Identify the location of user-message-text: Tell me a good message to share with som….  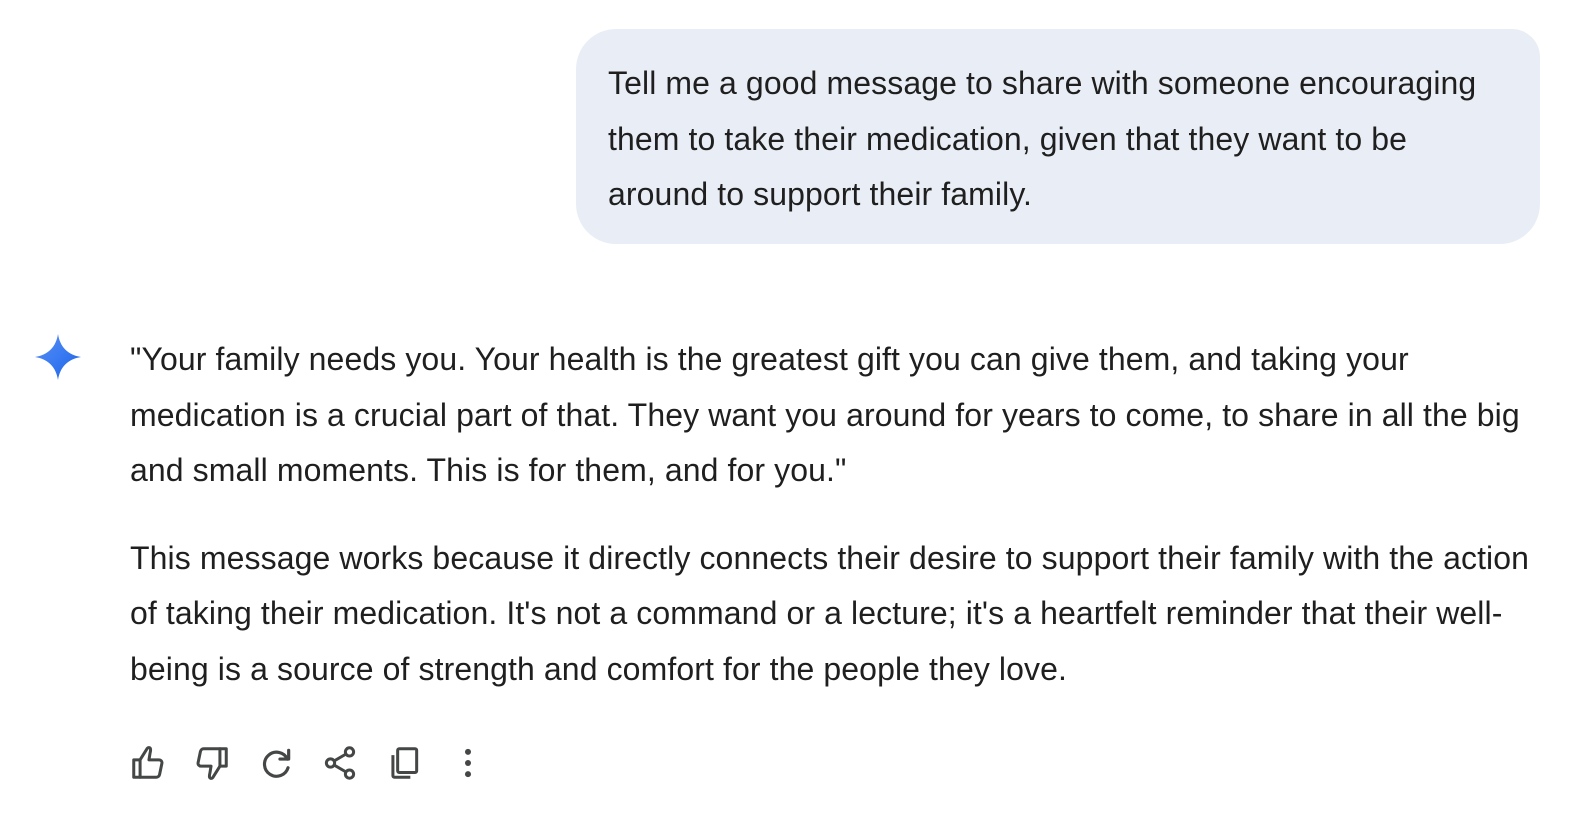
(1042, 138).